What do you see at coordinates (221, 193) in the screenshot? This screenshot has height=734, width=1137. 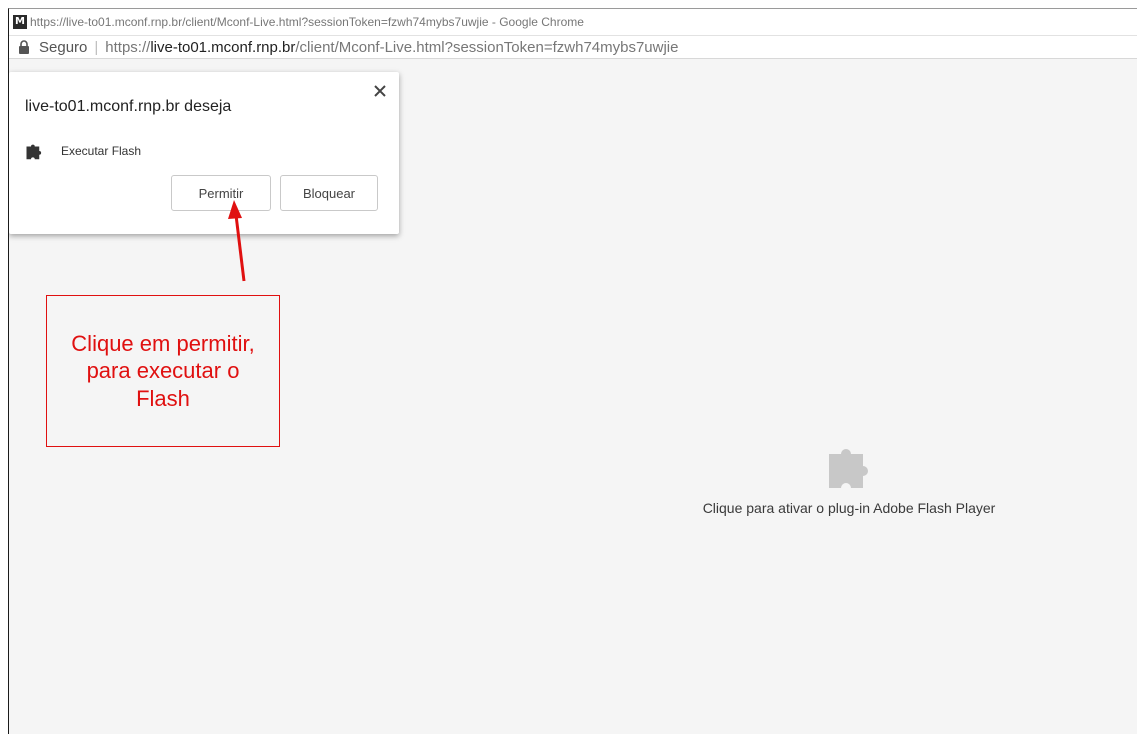 I see `allow-button: Permitir` at bounding box center [221, 193].